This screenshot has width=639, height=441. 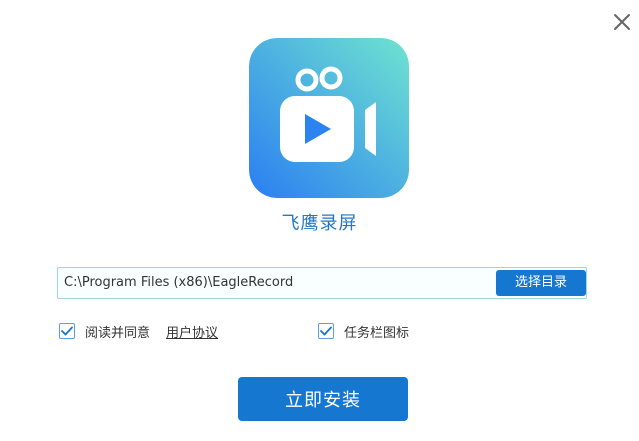 I want to click on agree-option: 阅读并同意 用户协议, so click(x=138, y=331).